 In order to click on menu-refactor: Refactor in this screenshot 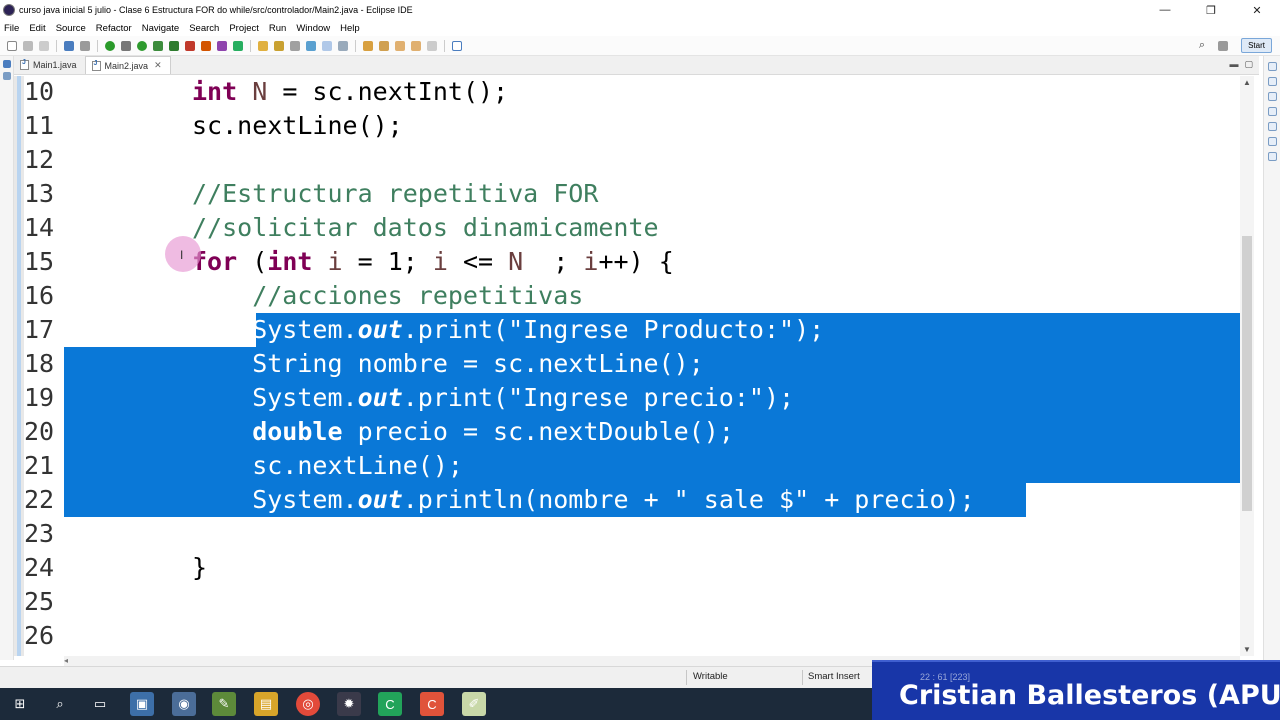, I will do `click(114, 28)`.